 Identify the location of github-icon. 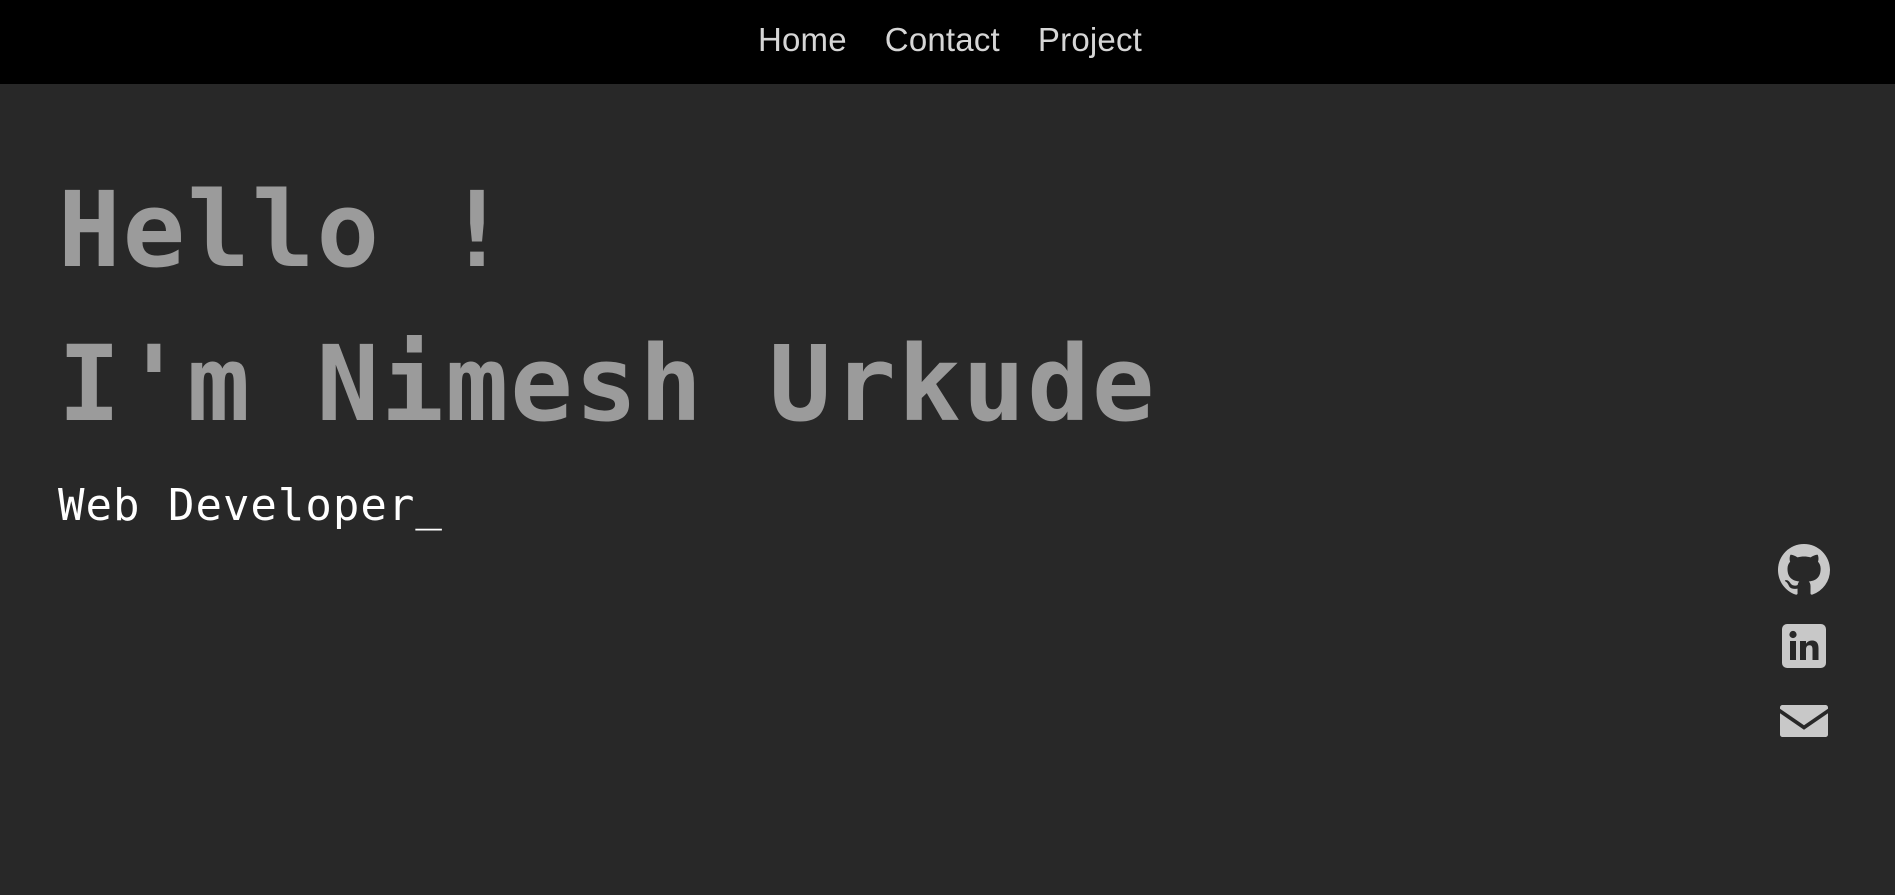
(1804, 569).